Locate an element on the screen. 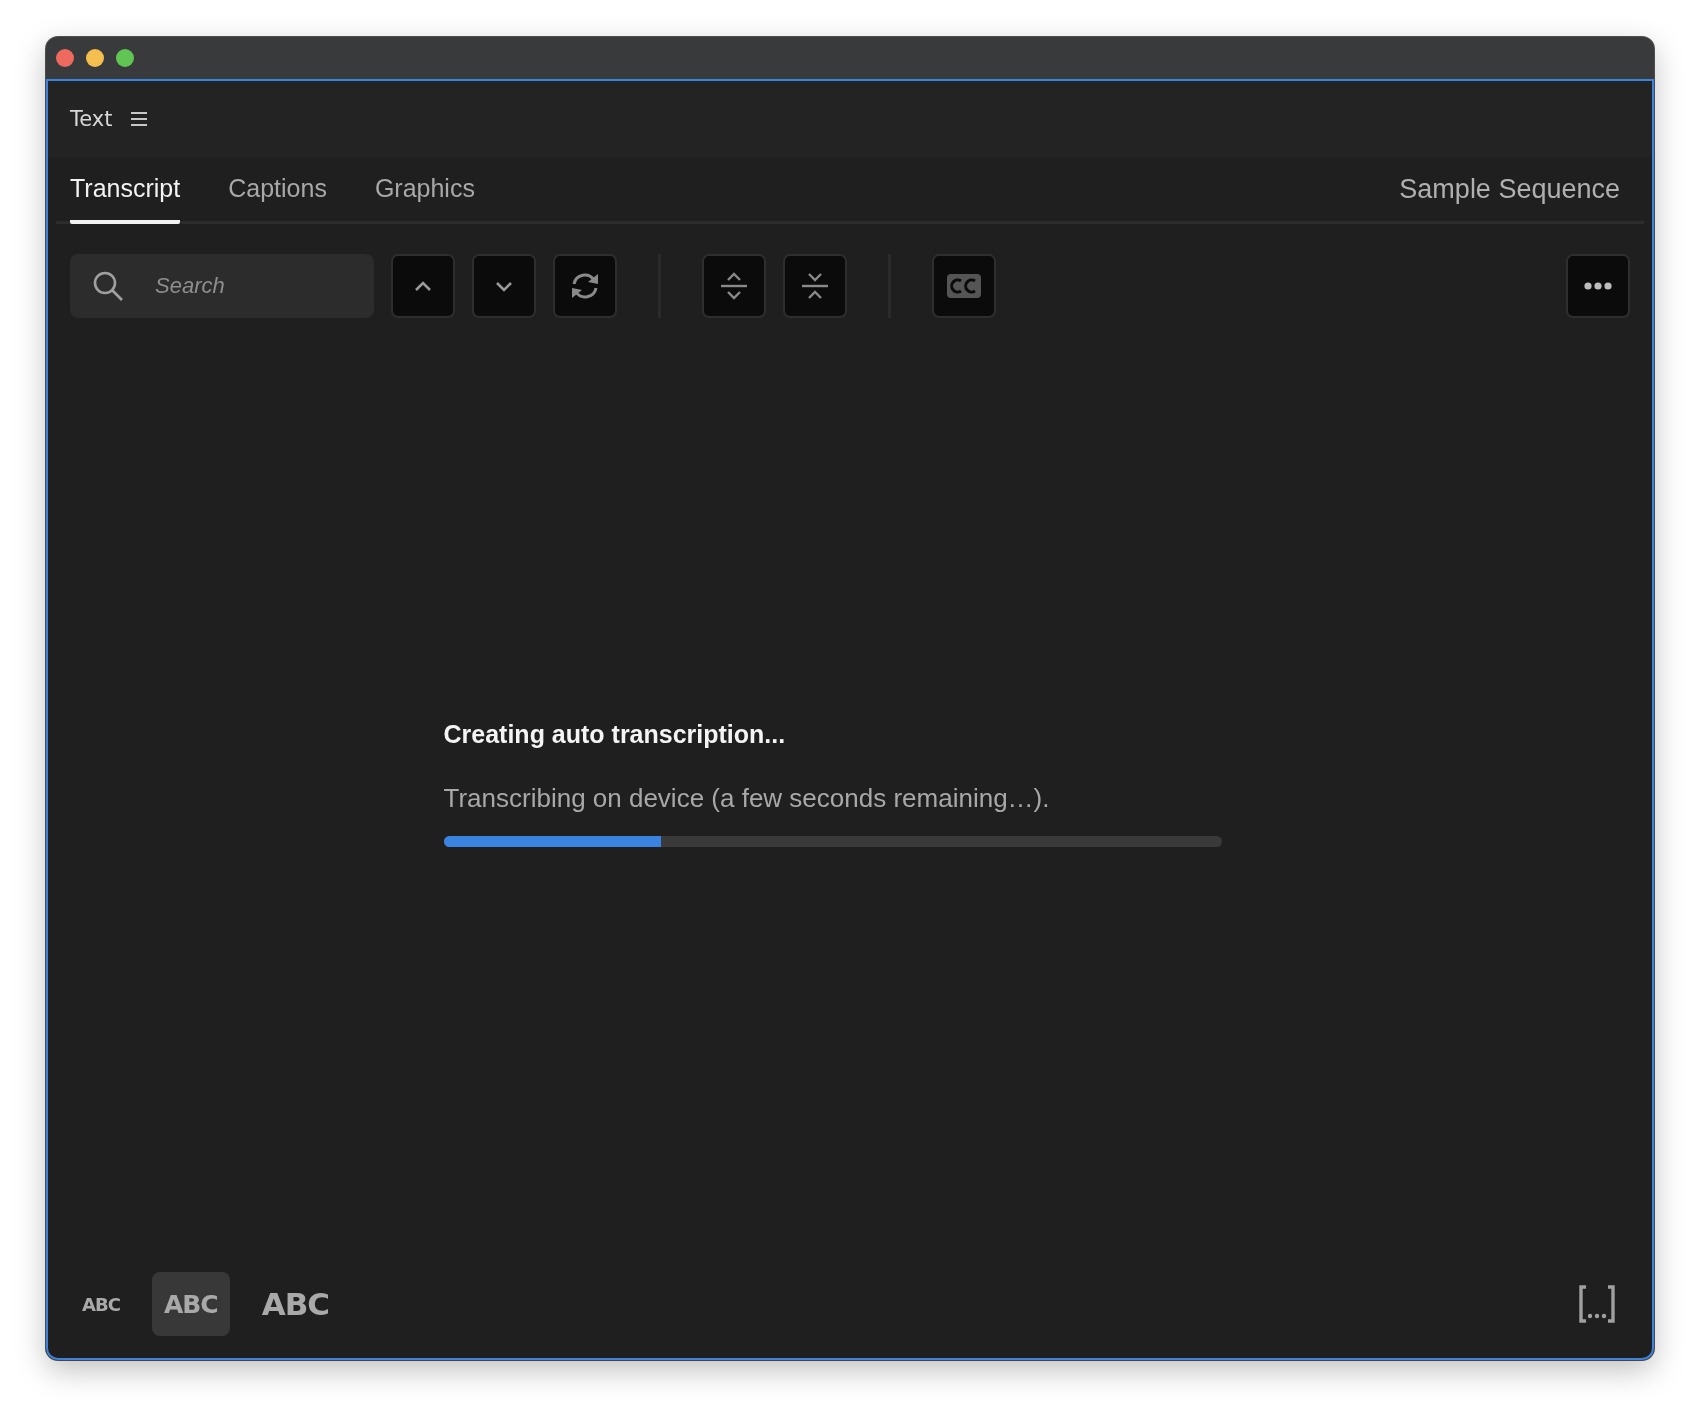 The height and width of the screenshot is (1416, 1700). more-button is located at coordinates (1598, 286).